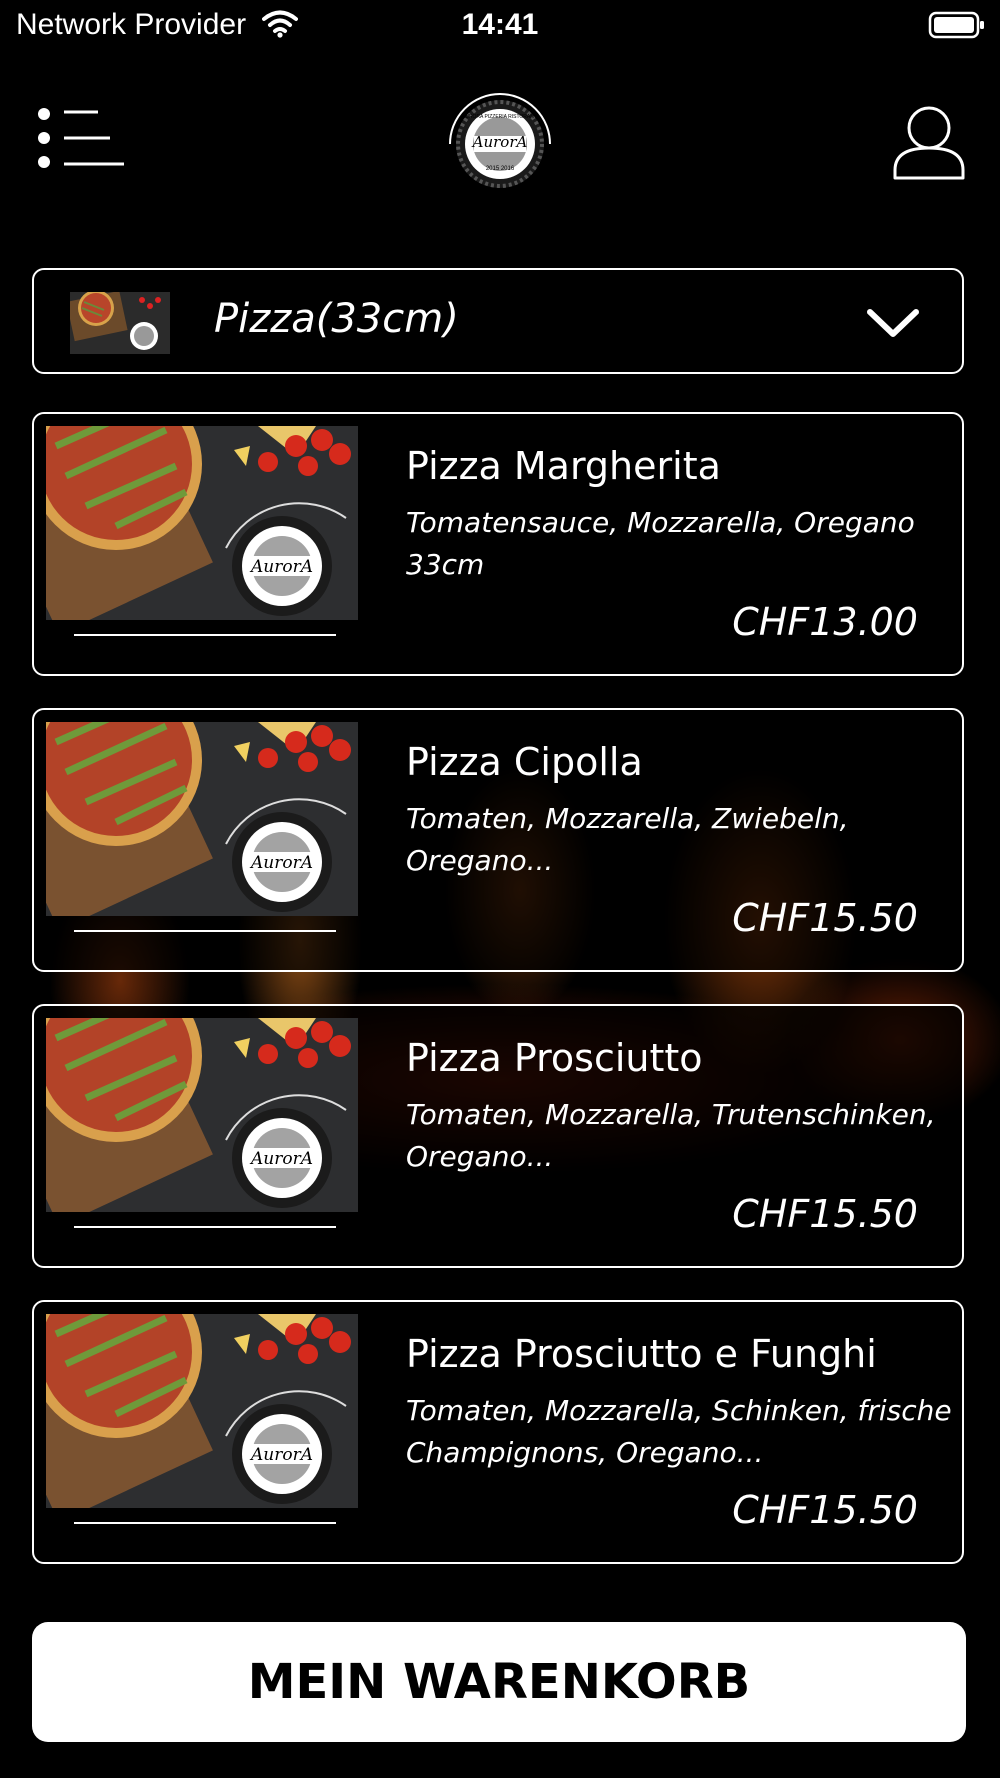 This screenshot has height=1778, width=1000. What do you see at coordinates (524, 762) in the screenshot?
I see `product-name: Pizza Cipolla` at bounding box center [524, 762].